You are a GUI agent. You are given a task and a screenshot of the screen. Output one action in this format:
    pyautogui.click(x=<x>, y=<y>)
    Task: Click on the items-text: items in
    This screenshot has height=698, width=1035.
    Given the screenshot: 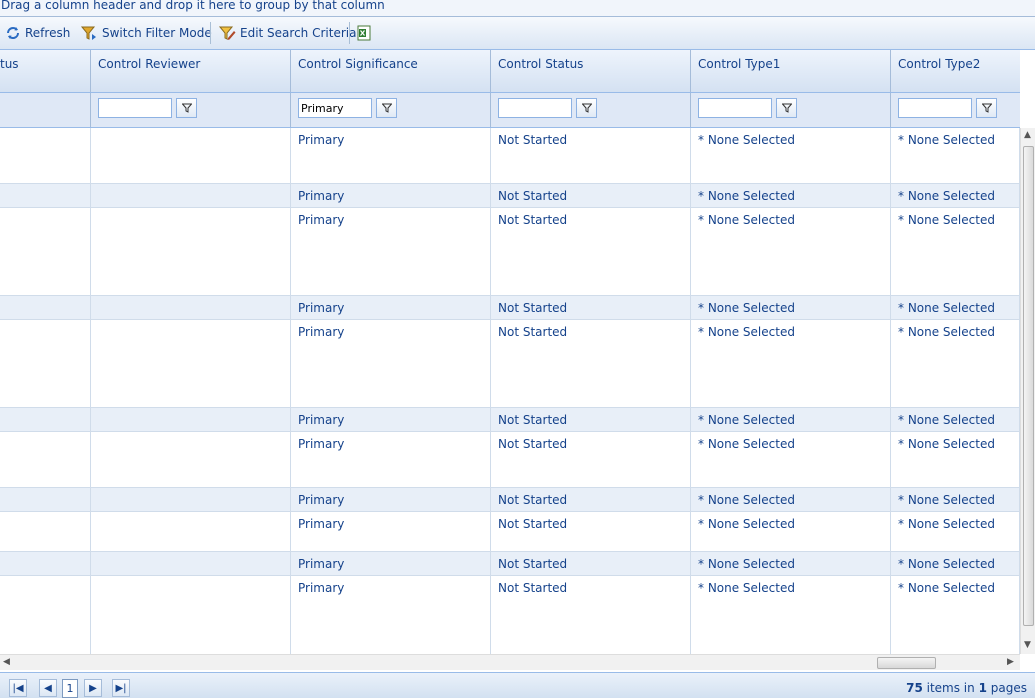 What is the action you would take?
    pyautogui.click(x=950, y=688)
    